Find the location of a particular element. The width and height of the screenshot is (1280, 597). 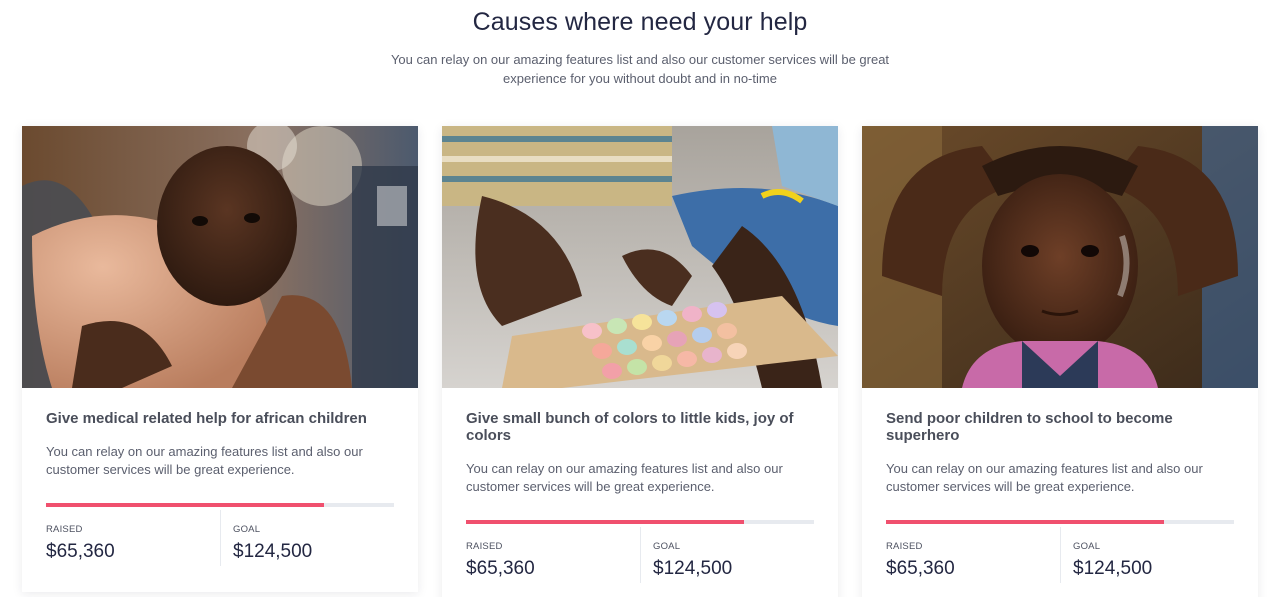

boy-portrait-photo is located at coordinates (1060, 257).